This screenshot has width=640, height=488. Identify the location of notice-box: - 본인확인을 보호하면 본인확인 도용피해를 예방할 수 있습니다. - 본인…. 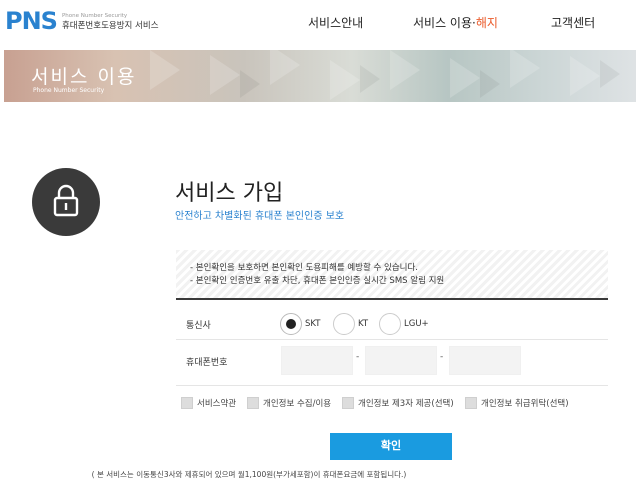
(392, 275).